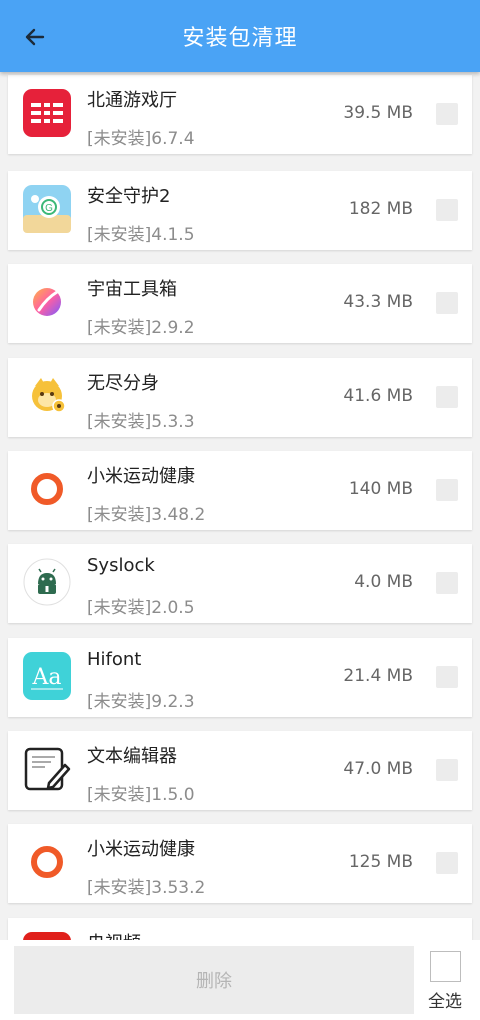 The image size is (480, 1020). I want to click on list-item: G 安全守护2 [未安装]4.1.5 182 MB, so click(240, 210).